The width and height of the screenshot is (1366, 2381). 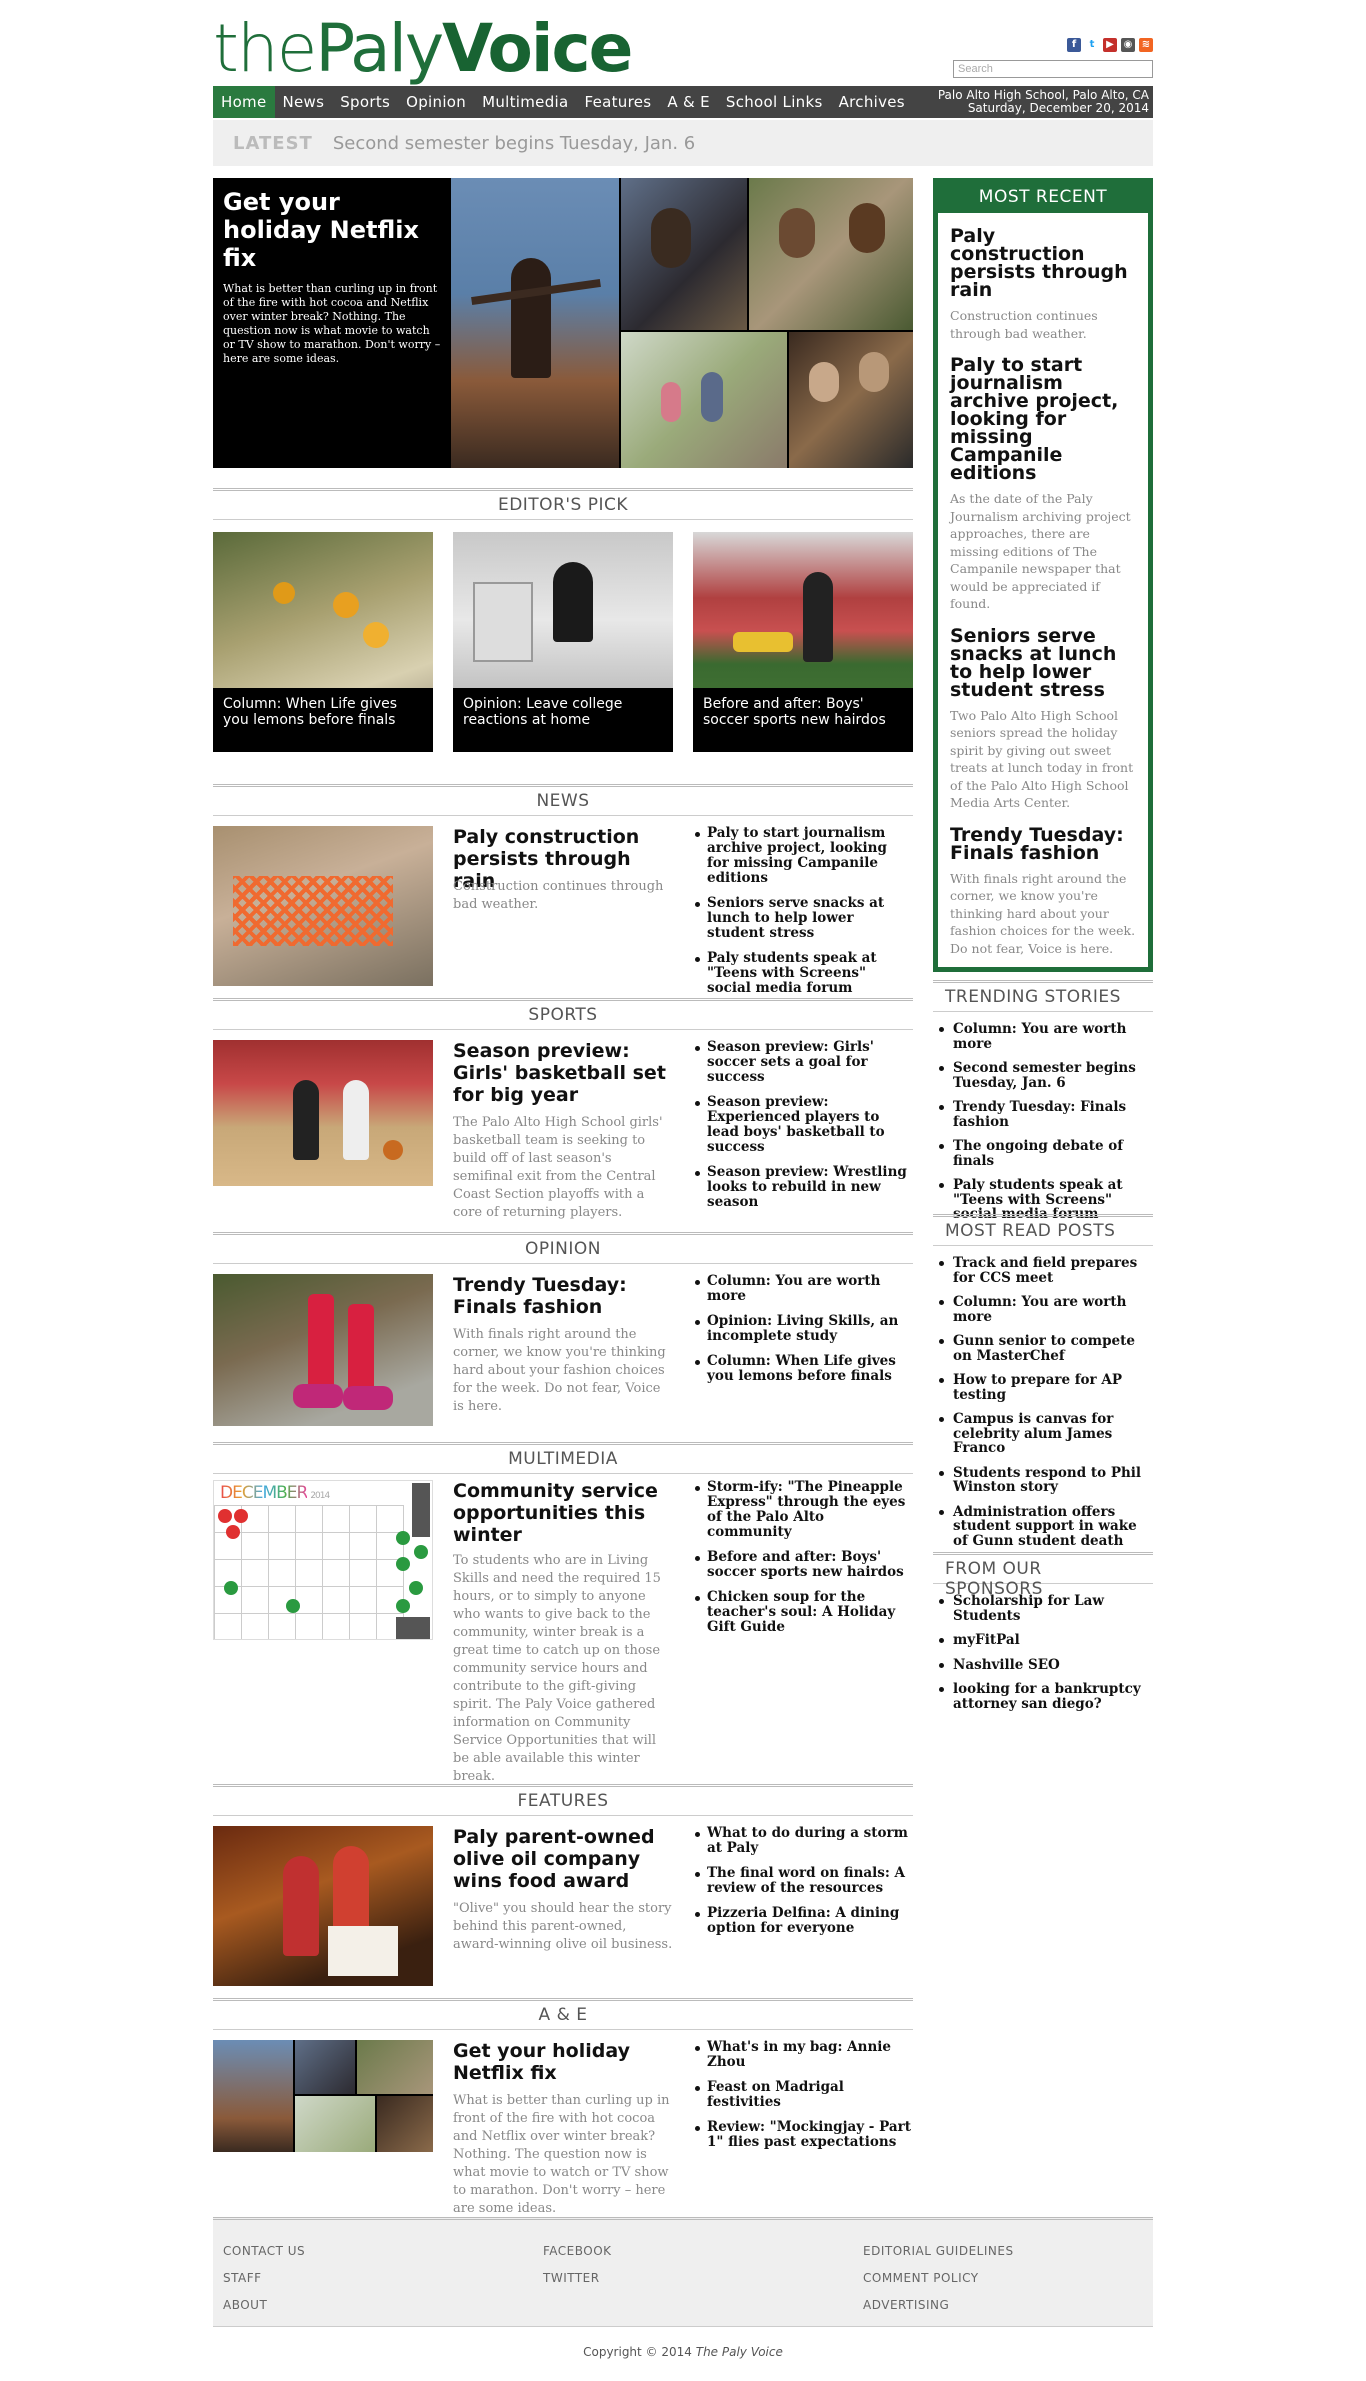 I want to click on sponsor-link: Nashville SEO, so click(x=1043, y=1665).